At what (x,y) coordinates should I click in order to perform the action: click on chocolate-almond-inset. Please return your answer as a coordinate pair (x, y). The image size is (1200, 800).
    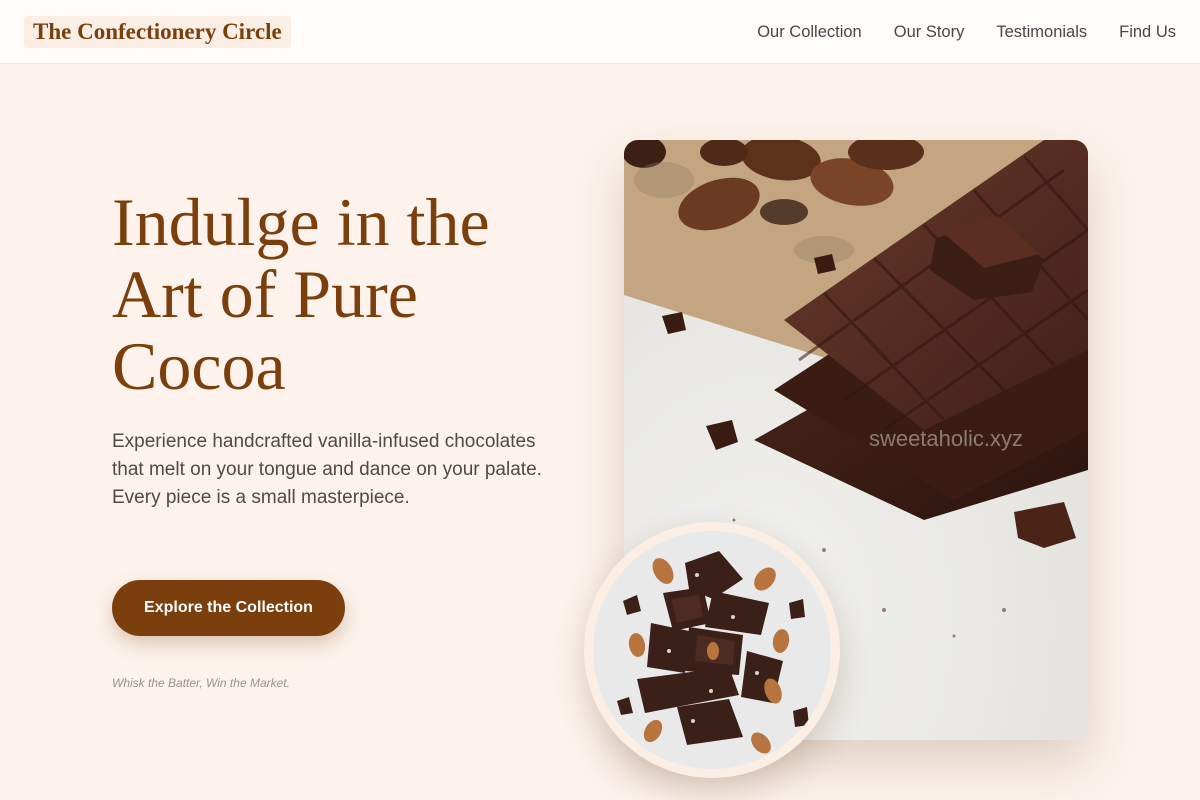
    Looking at the image, I should click on (712, 650).